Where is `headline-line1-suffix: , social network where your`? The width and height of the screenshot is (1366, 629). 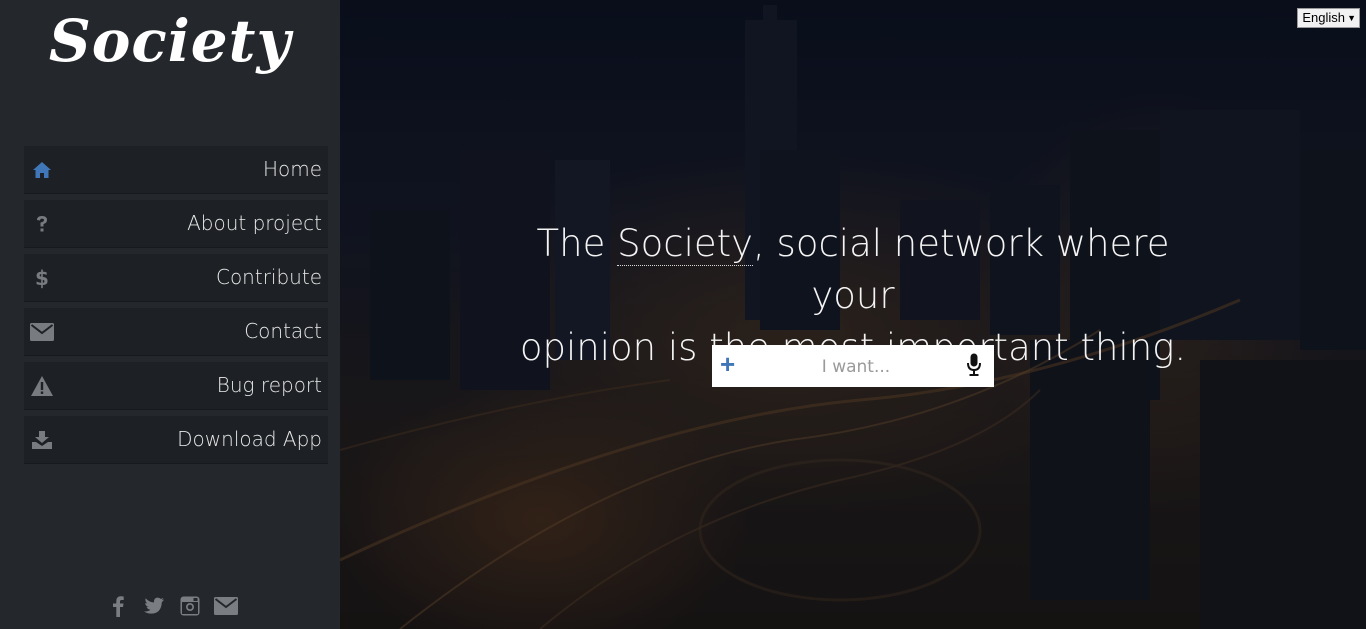 headline-line1-suffix: , social network where your is located at coordinates (961, 269).